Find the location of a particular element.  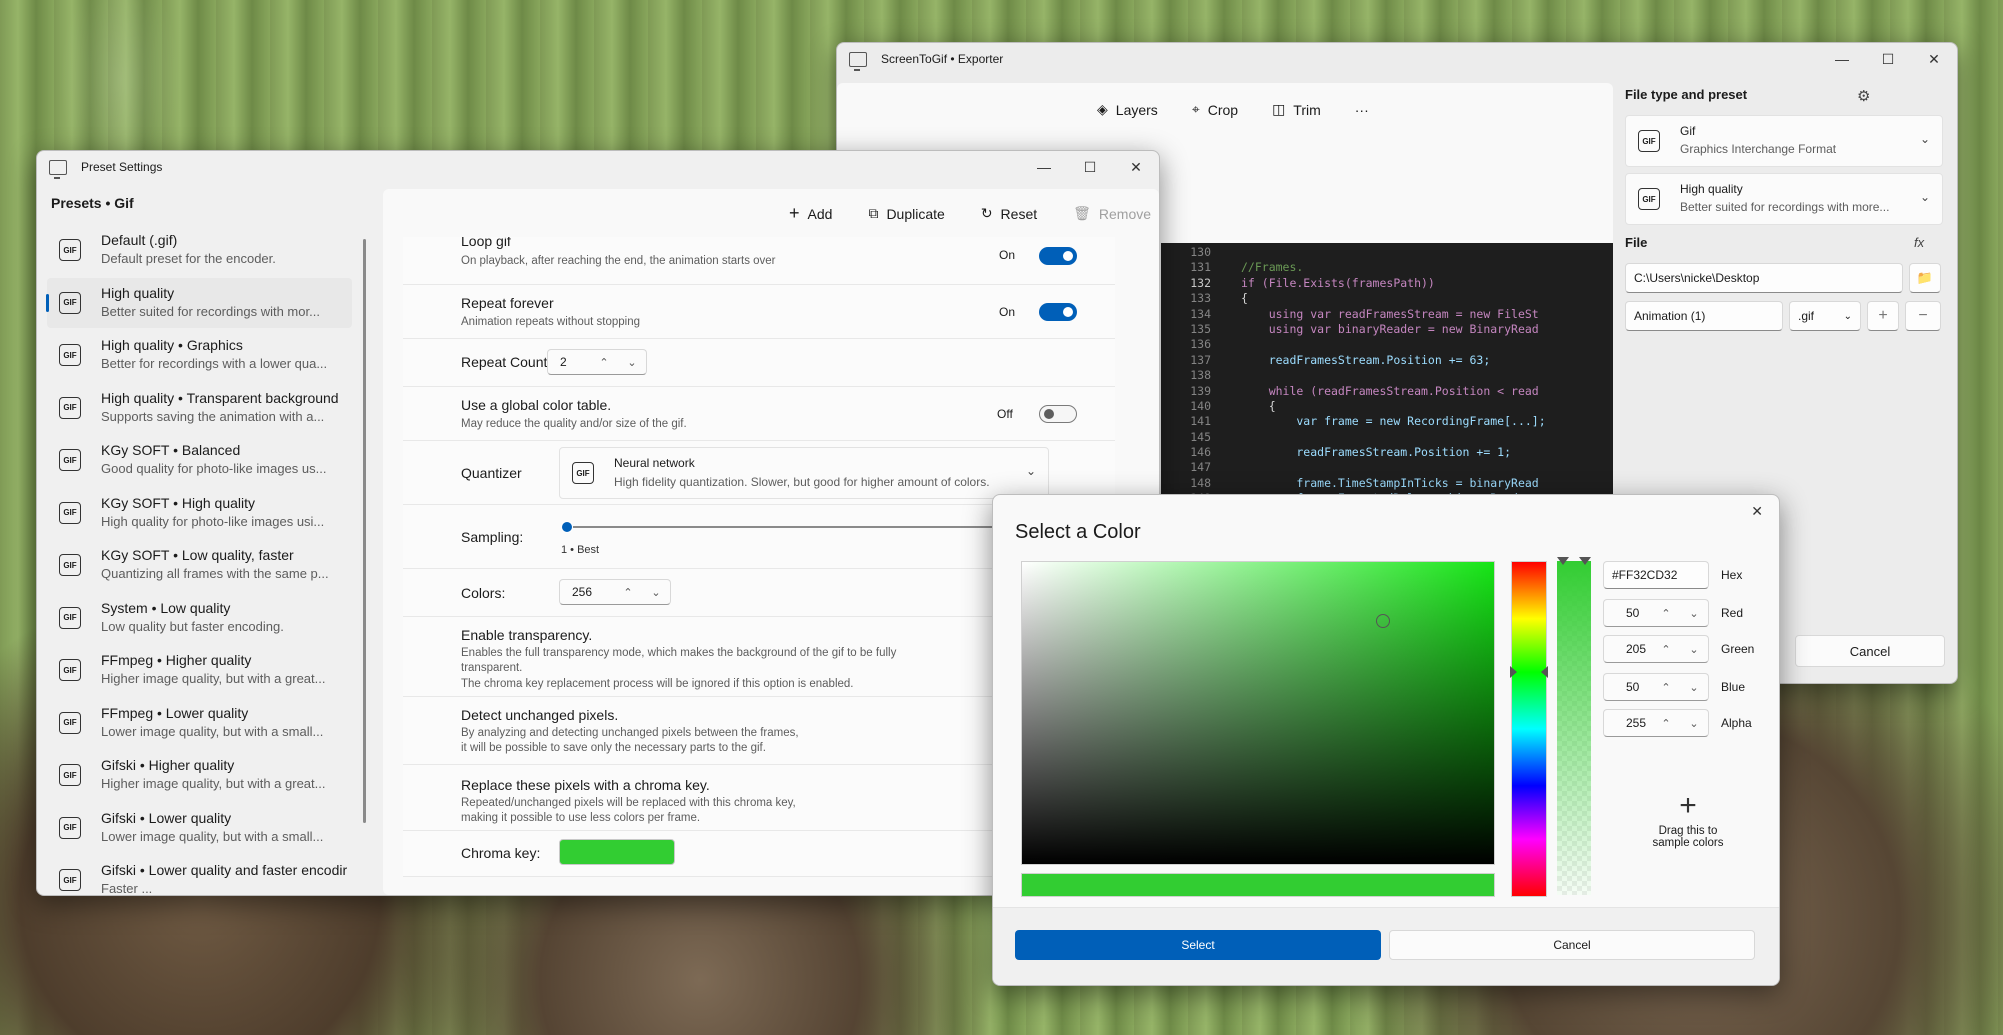

trim-button: ◫ Trim is located at coordinates (1296, 109).